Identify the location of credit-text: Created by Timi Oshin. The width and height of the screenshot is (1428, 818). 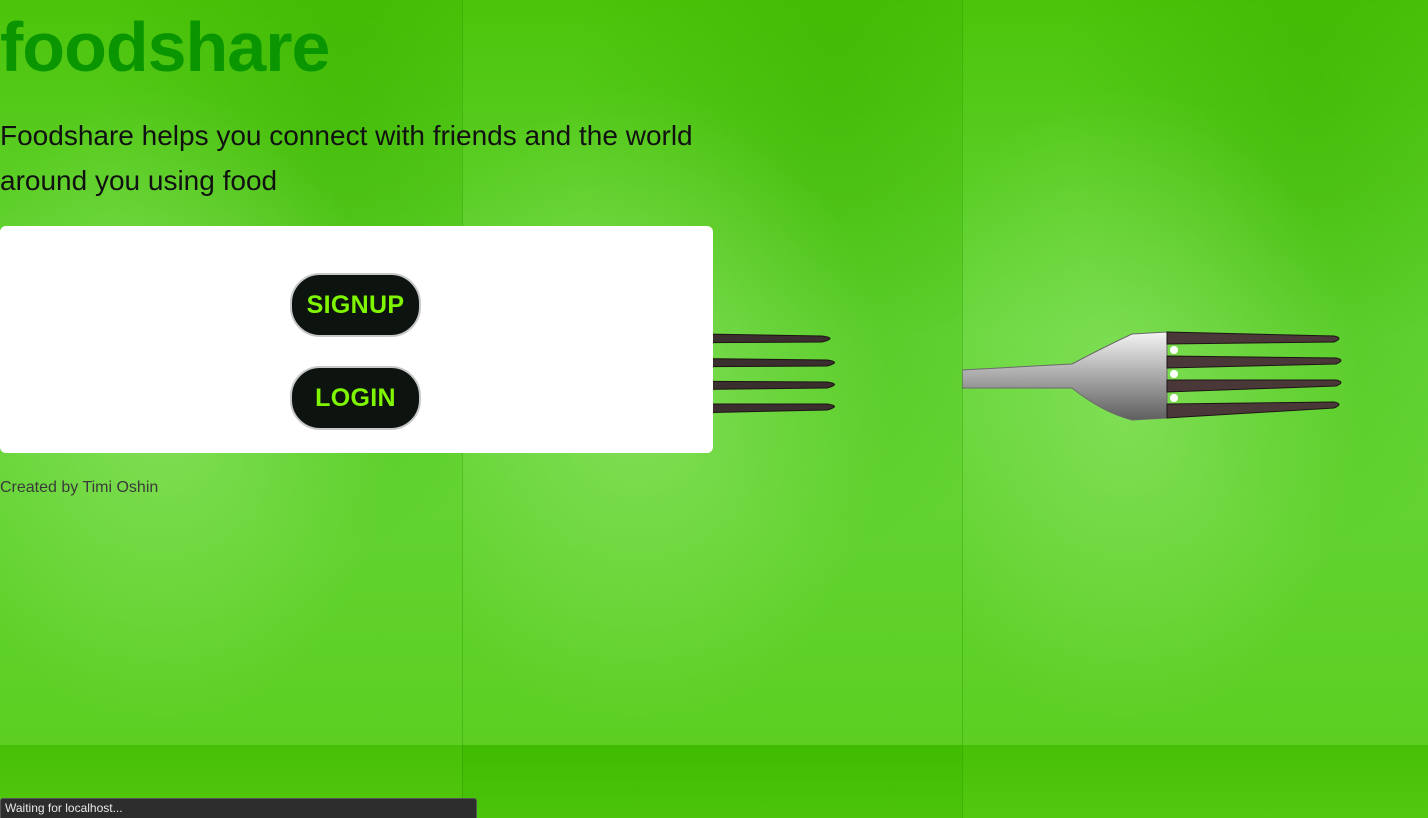
(79, 487).